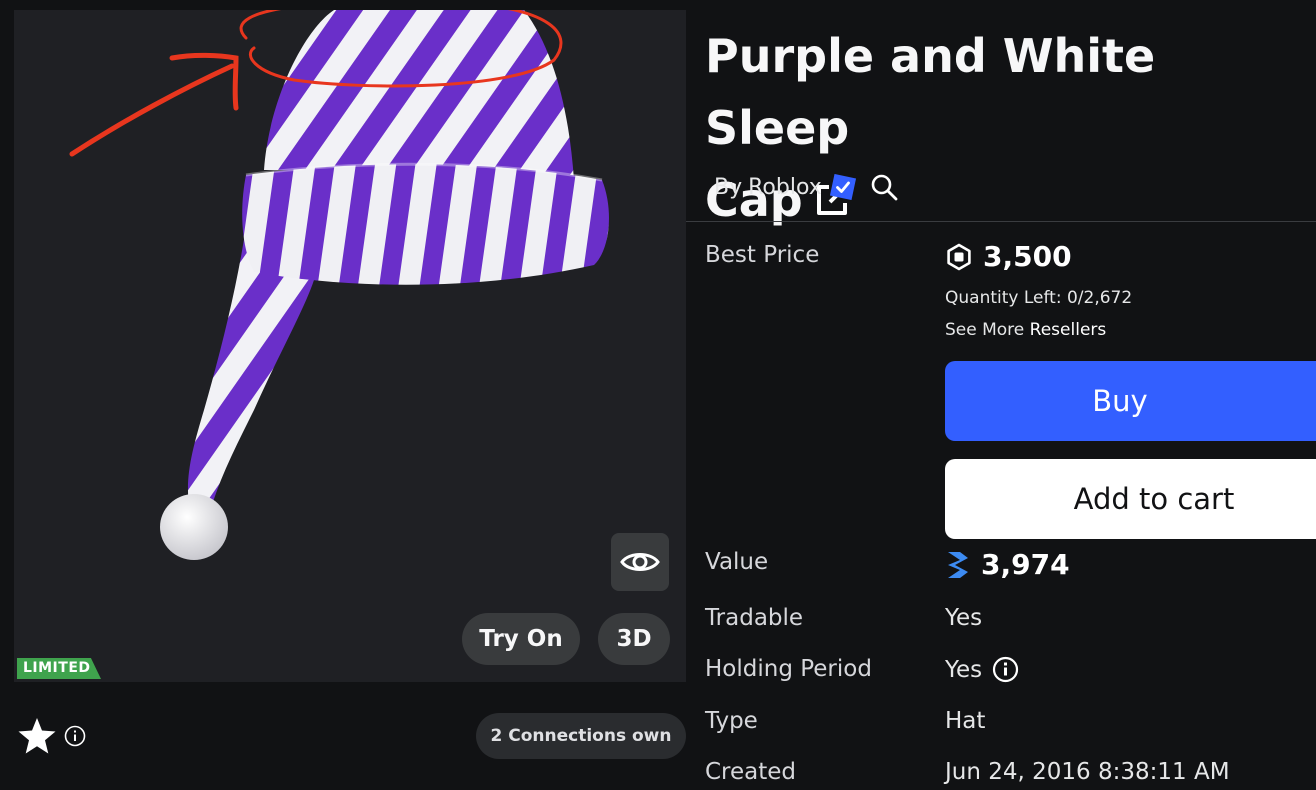 The width and height of the screenshot is (1316, 790). Describe the element at coordinates (194, 527) in the screenshot. I see `pom-pom` at that location.